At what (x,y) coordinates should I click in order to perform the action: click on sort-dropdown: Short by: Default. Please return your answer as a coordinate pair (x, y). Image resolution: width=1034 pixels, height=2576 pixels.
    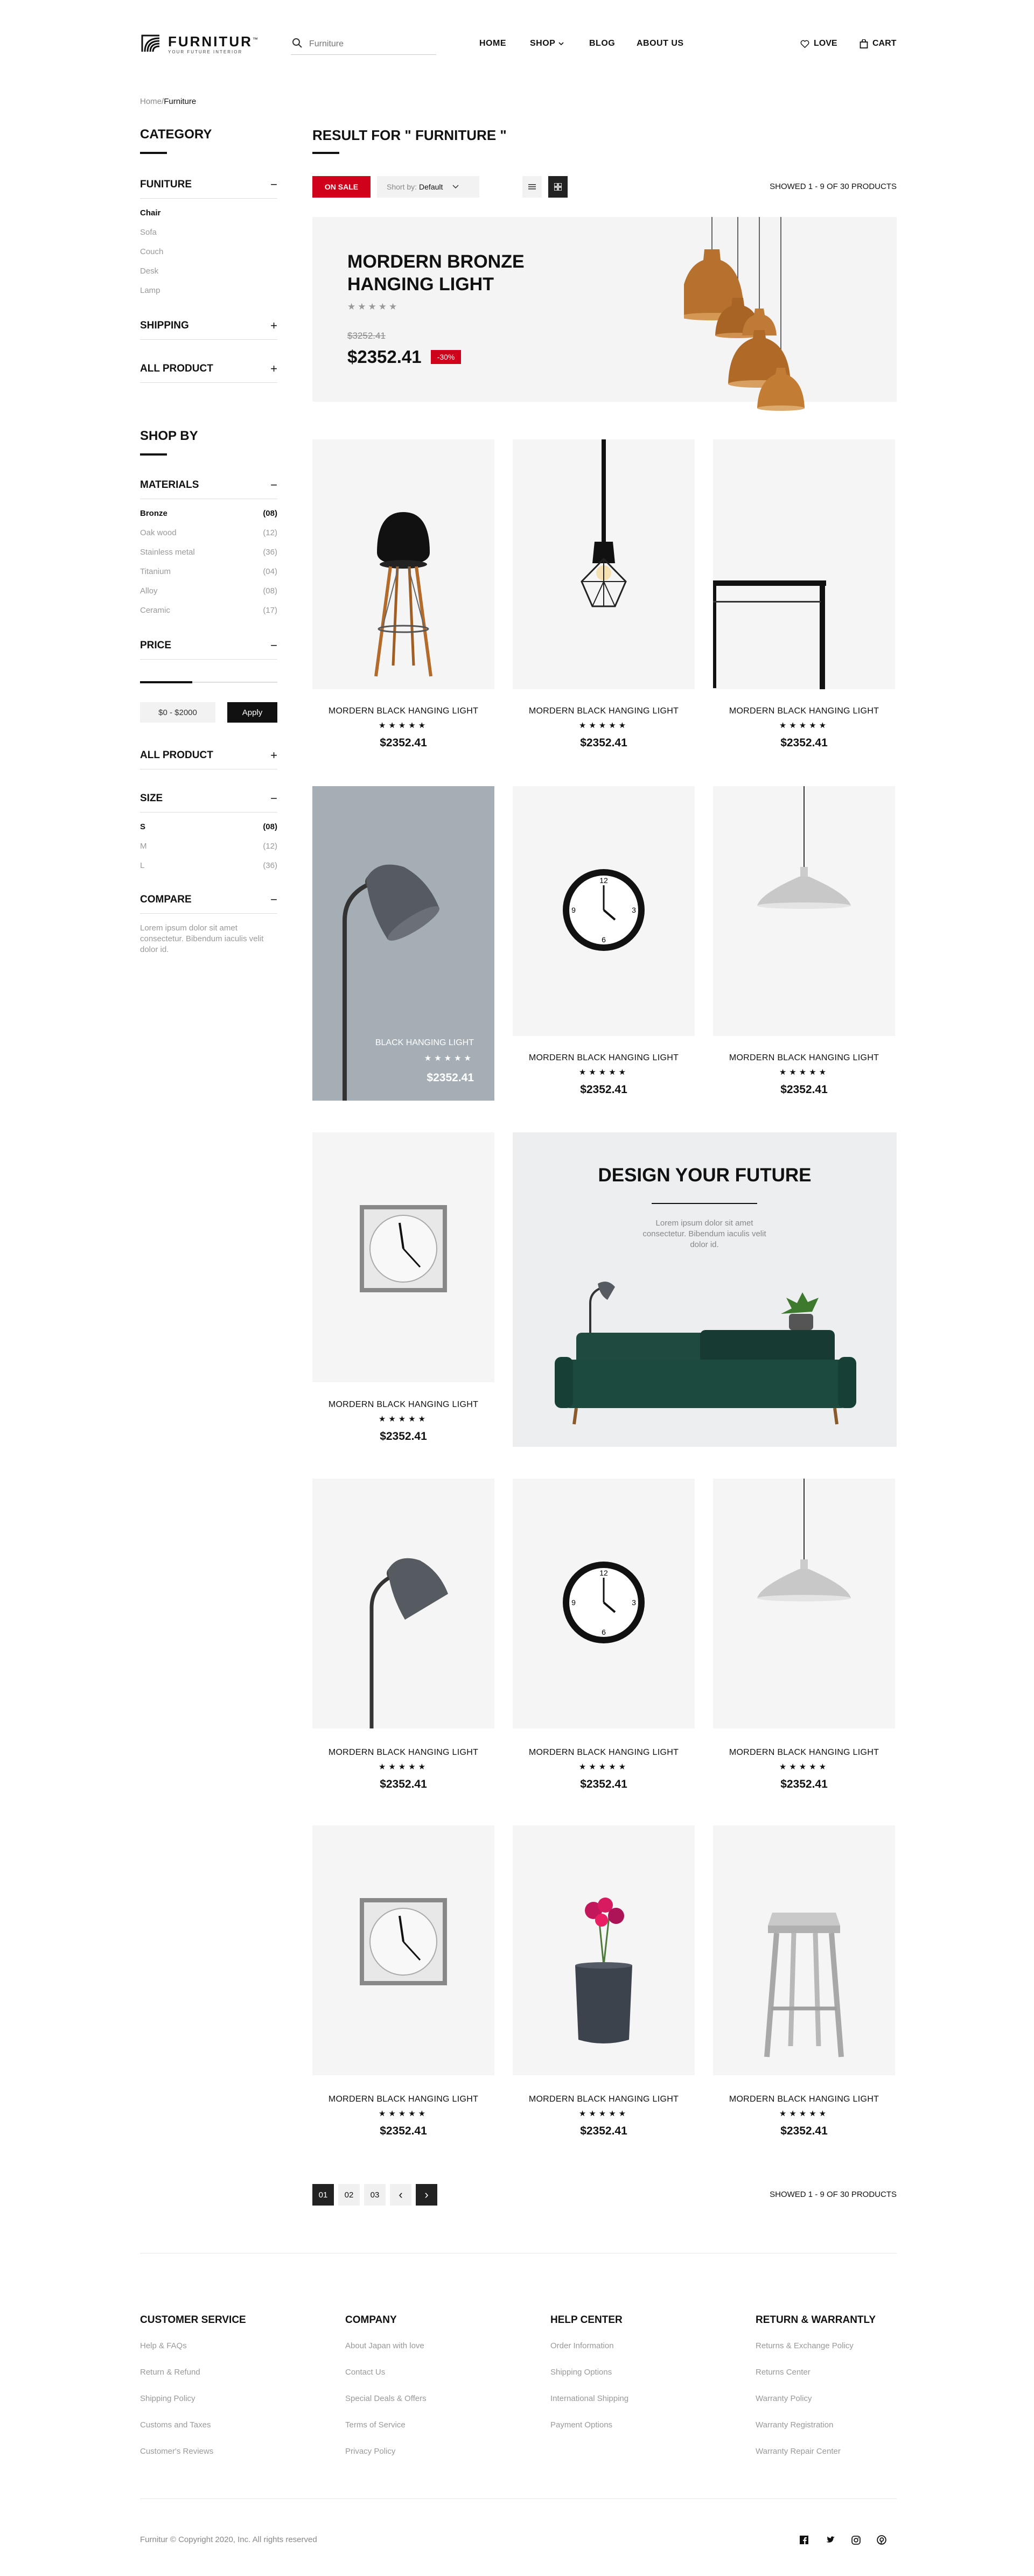
    Looking at the image, I should click on (428, 187).